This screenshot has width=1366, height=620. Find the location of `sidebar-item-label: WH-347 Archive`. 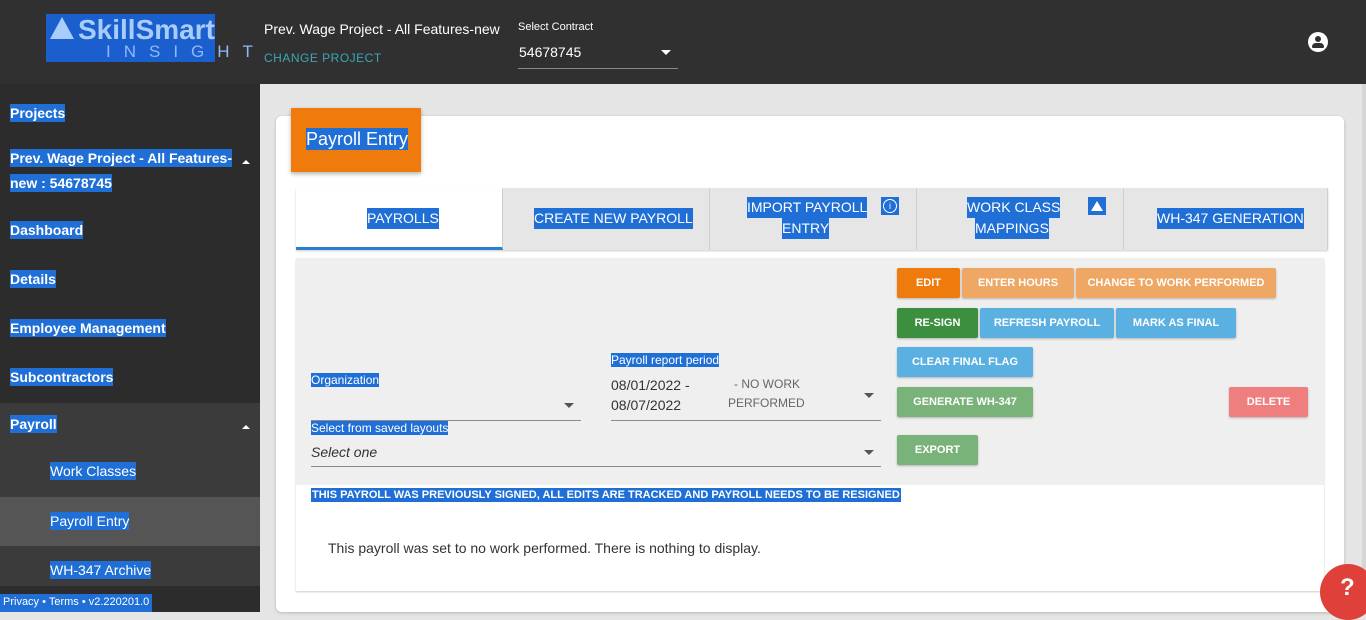

sidebar-item-label: WH-347 Archive is located at coordinates (101, 570).